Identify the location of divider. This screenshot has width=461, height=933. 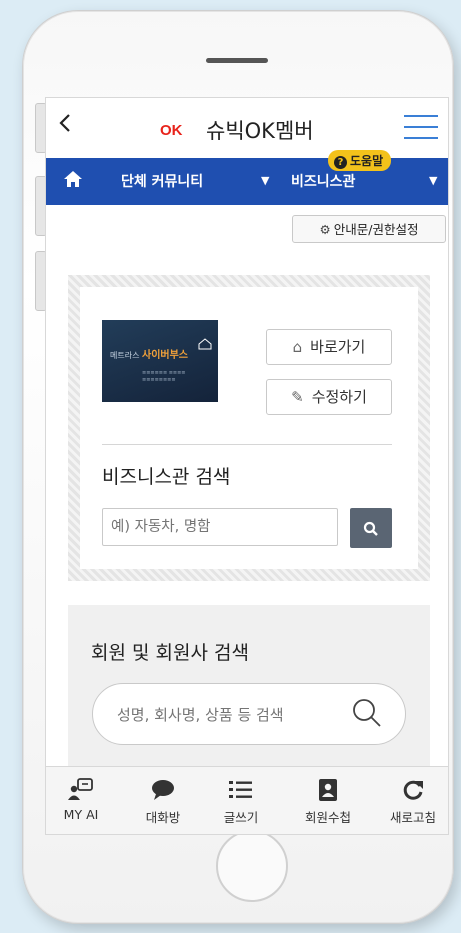
(247, 444).